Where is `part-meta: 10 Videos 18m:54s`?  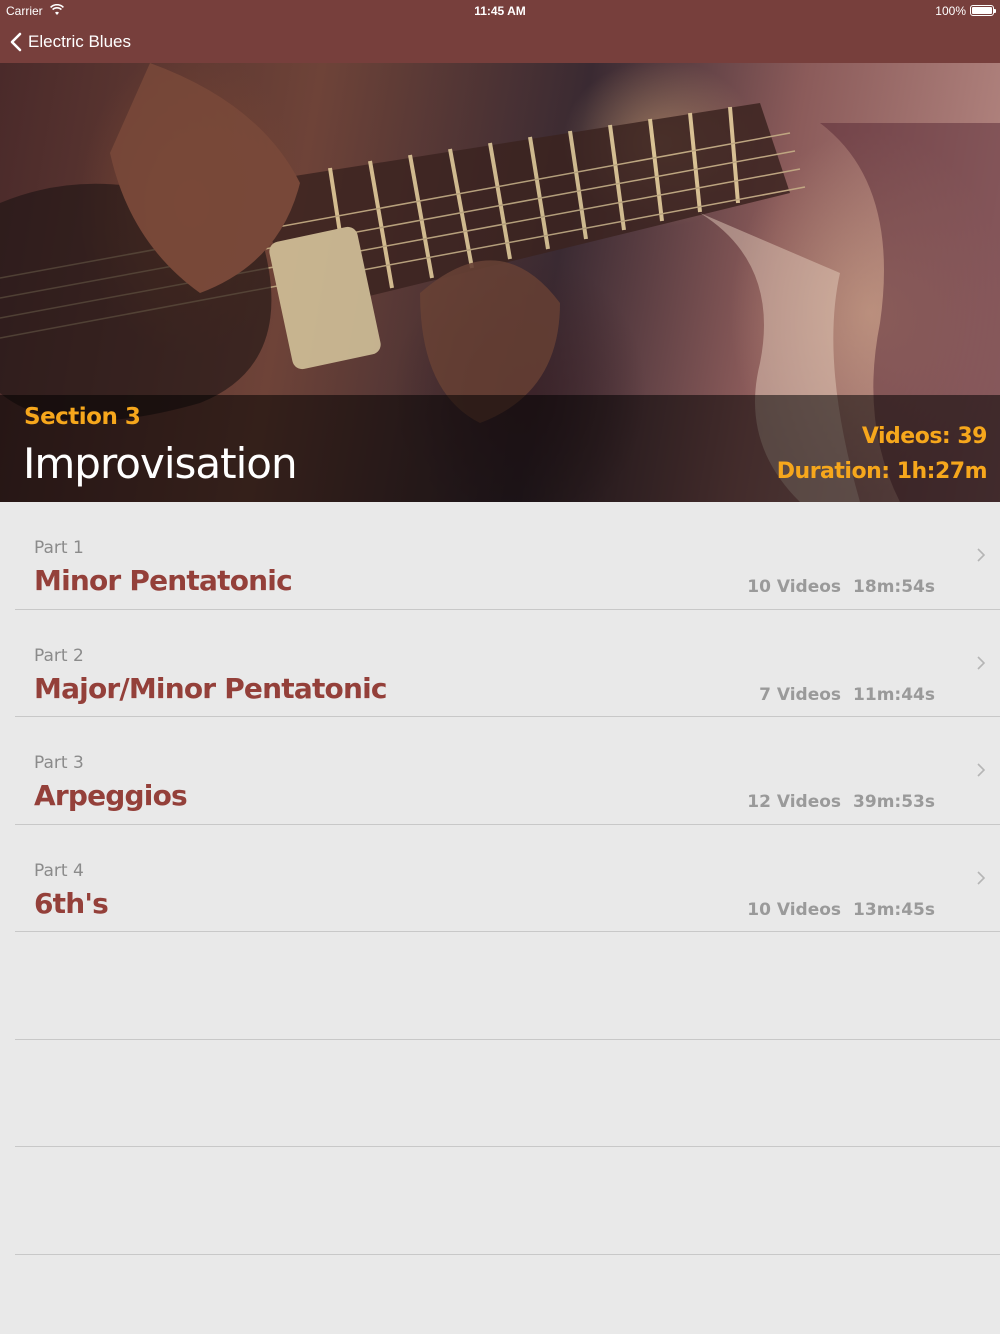 part-meta: 10 Videos 18m:54s is located at coordinates (841, 587).